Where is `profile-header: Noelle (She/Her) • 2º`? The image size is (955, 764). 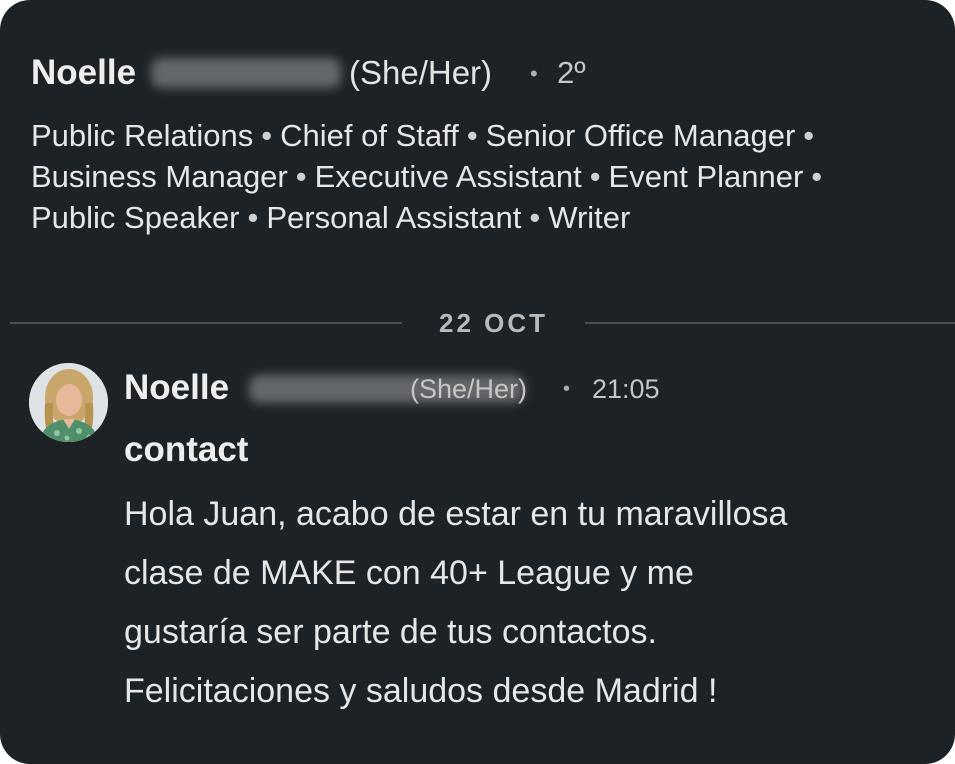 profile-header: Noelle (She/Her) • 2º is located at coordinates (483, 73).